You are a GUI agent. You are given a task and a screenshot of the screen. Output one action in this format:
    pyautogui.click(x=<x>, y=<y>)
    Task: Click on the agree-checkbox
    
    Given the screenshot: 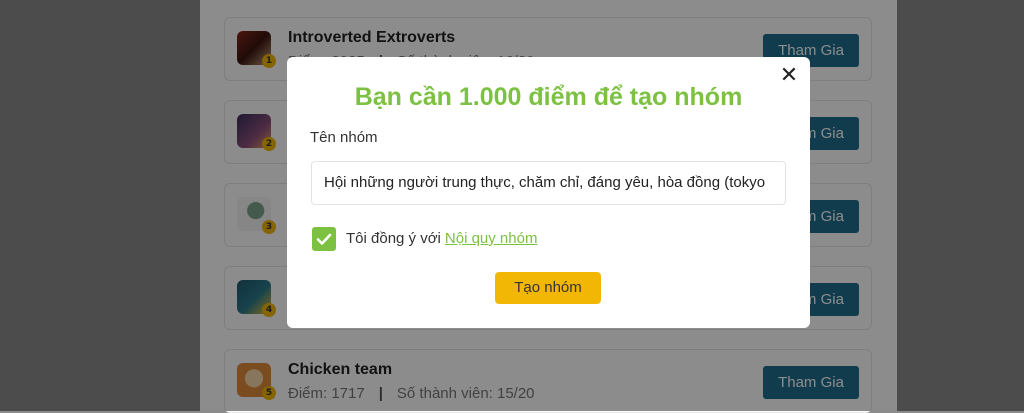 What is the action you would take?
    pyautogui.click(x=324, y=239)
    